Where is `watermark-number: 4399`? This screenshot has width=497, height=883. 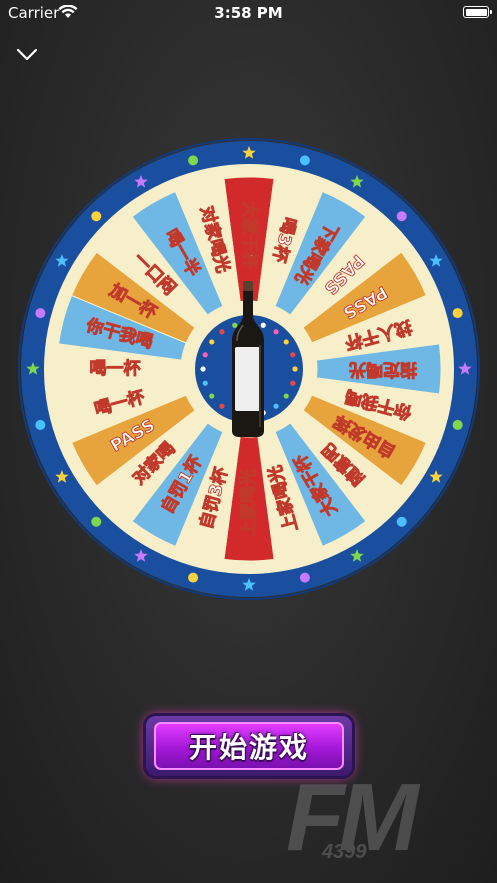
watermark-number: 4399 is located at coordinates (344, 852).